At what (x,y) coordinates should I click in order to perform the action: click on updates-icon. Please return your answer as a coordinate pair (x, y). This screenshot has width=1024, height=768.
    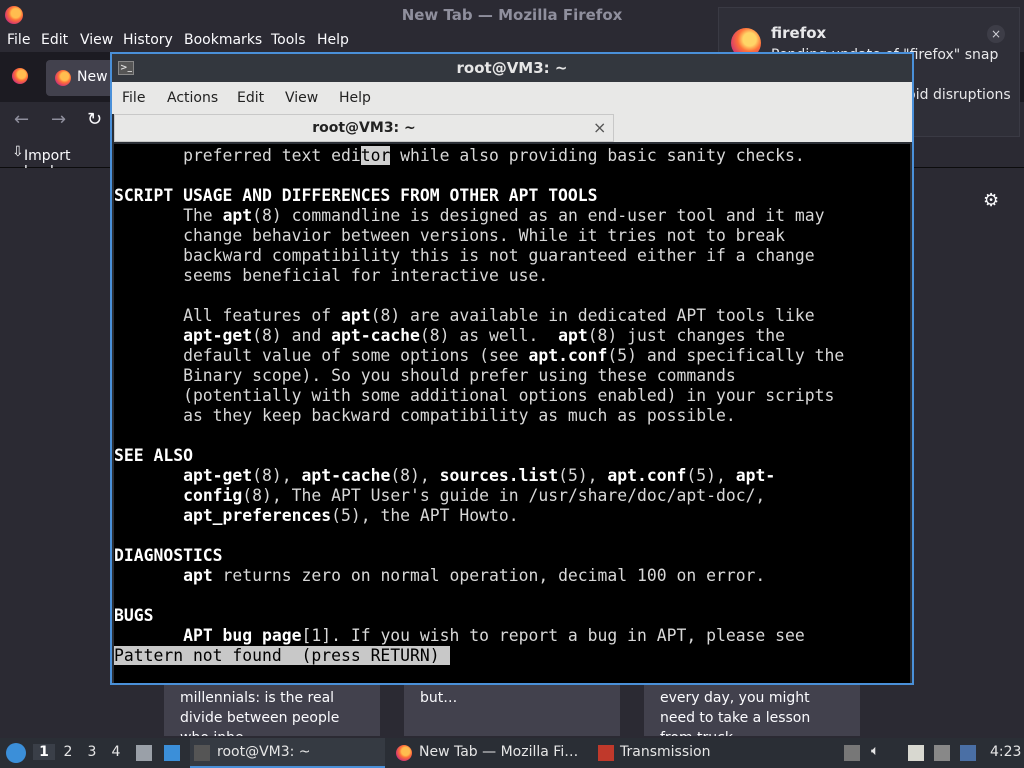
    Looking at the image, I should click on (852, 753).